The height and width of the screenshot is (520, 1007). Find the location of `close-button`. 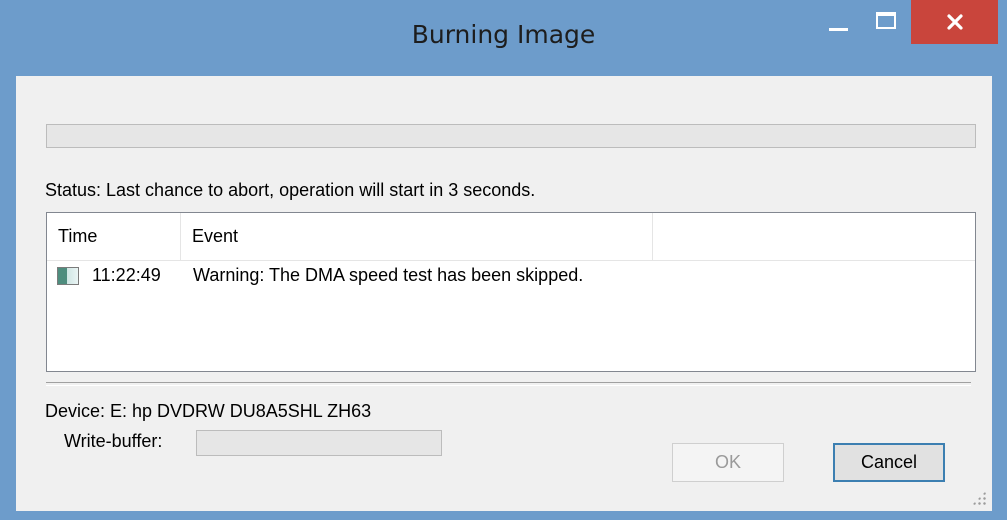

close-button is located at coordinates (954, 22).